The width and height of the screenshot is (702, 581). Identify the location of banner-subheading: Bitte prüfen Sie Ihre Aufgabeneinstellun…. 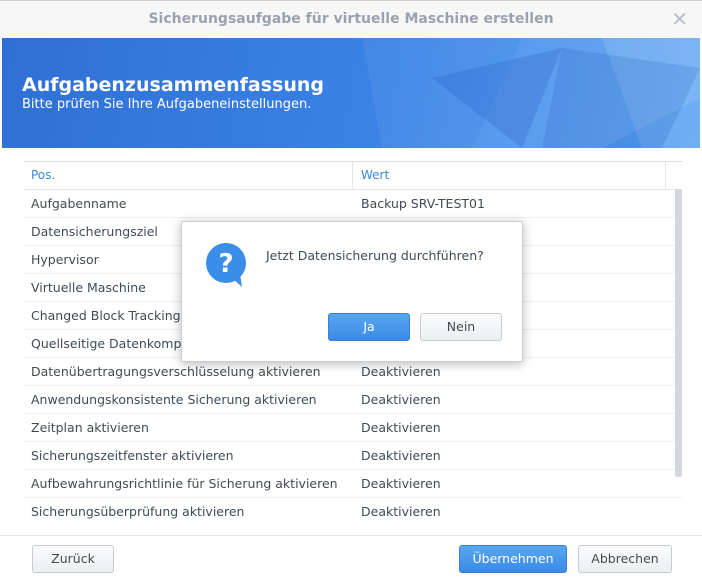
(167, 104).